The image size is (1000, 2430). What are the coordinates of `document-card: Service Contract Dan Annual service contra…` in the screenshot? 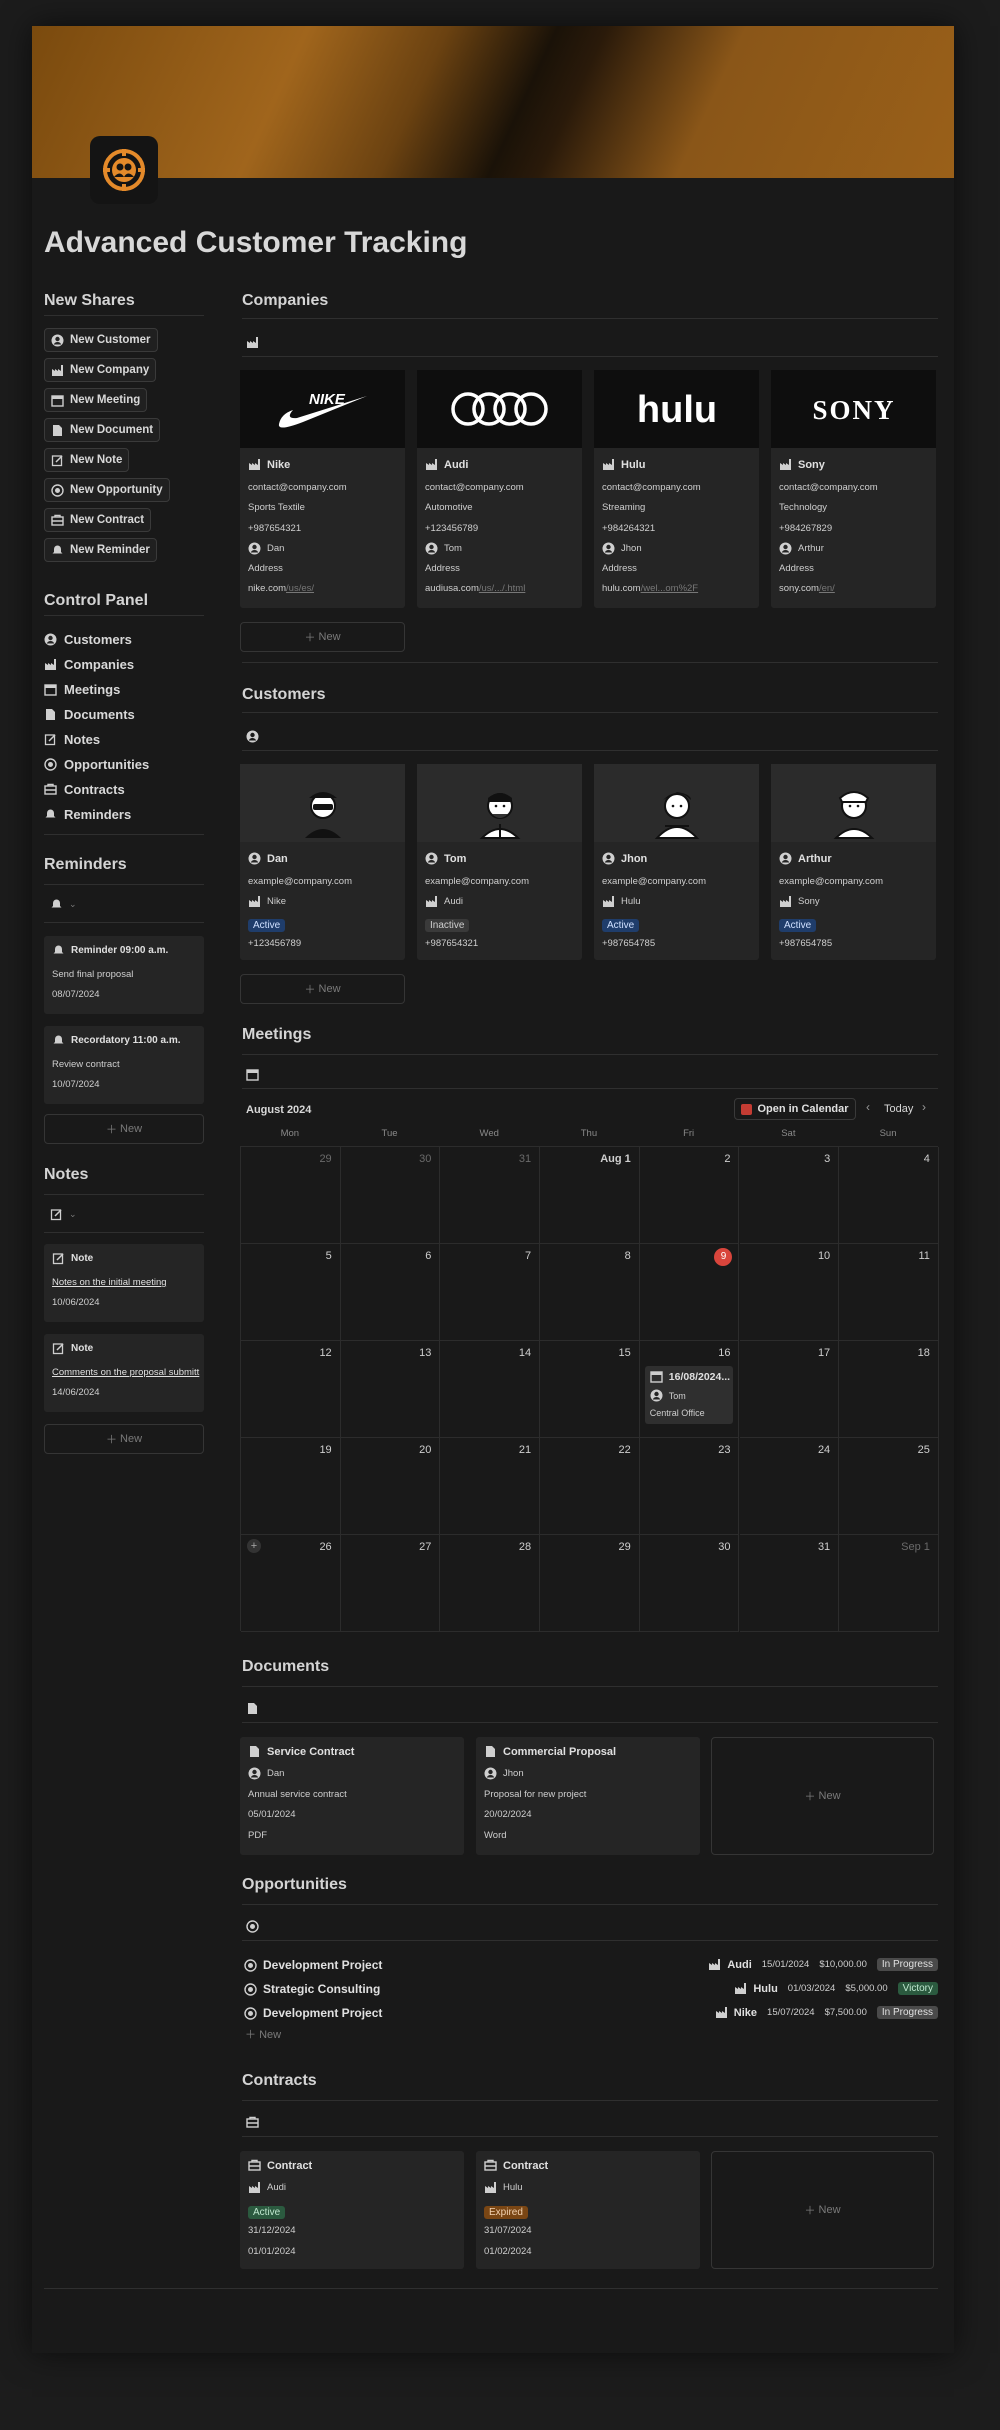 It's located at (352, 1796).